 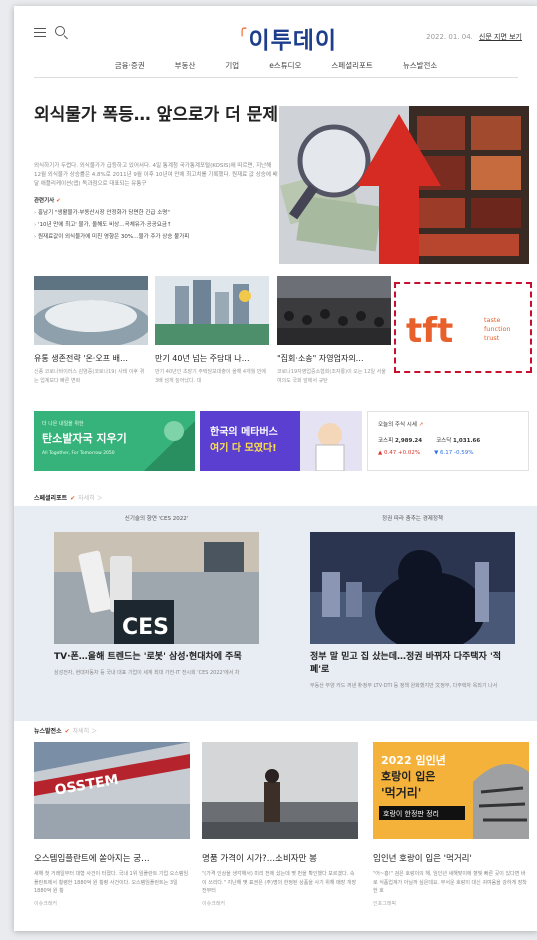 I want to click on special-report-header: 스페셜리포트 ✔ 자세히 ＞, so click(x=68, y=497).